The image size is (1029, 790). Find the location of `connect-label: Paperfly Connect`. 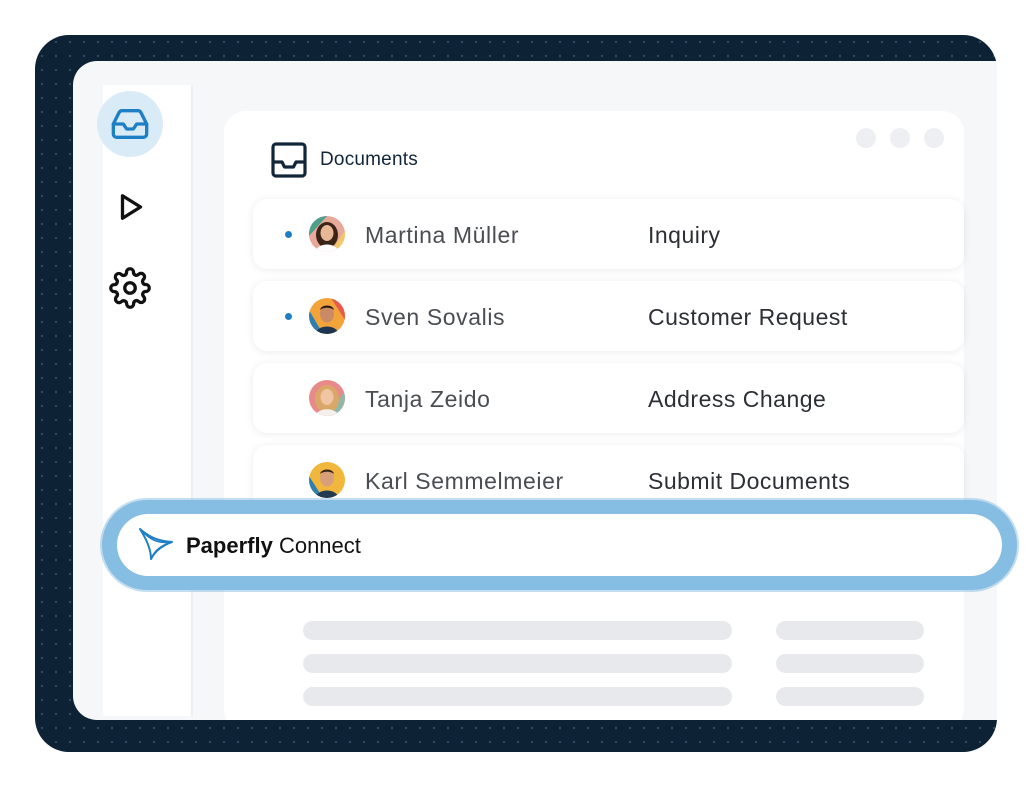

connect-label: Paperfly Connect is located at coordinates (273, 546).